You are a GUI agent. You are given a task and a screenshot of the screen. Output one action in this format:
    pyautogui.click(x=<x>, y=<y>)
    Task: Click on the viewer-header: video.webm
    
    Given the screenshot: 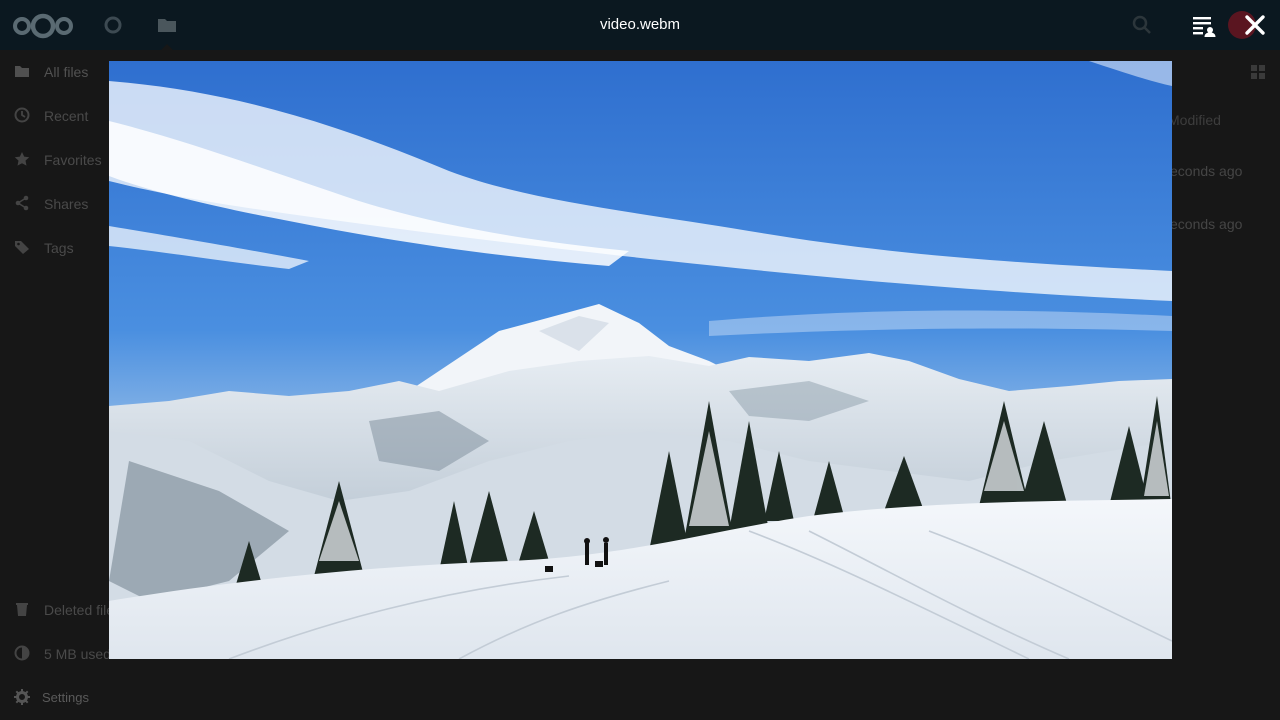 What is the action you would take?
    pyautogui.click(x=640, y=25)
    